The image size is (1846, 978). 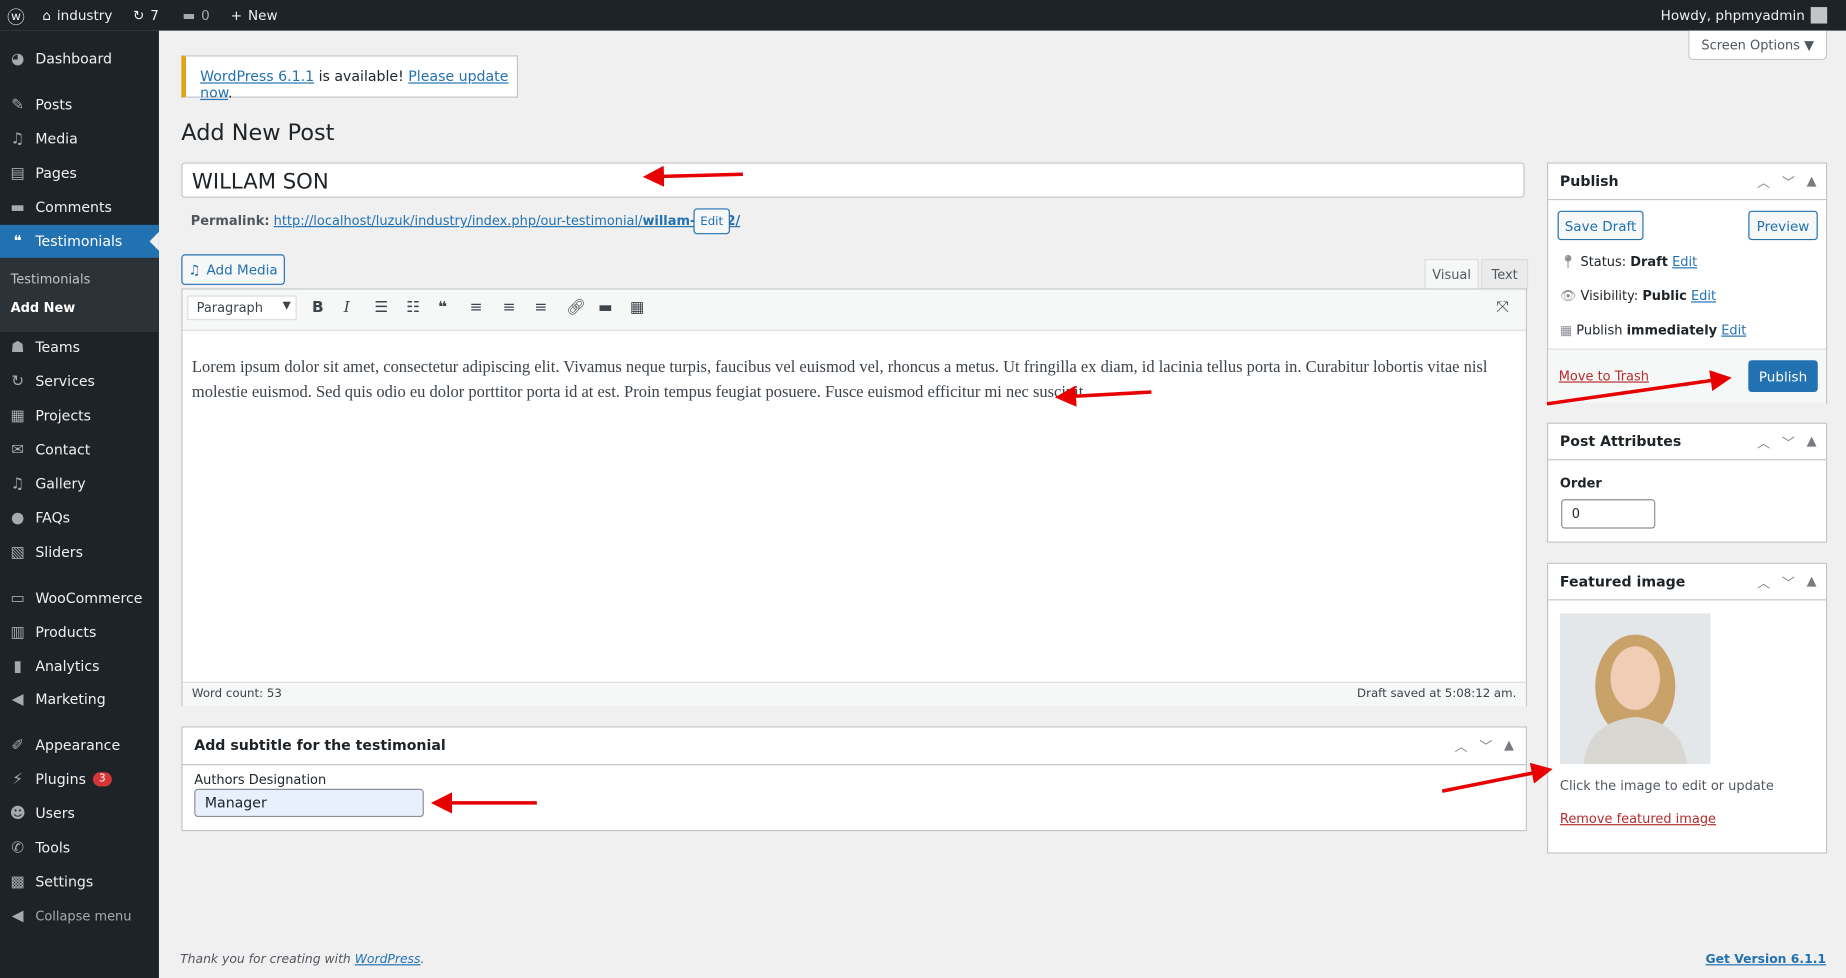 I want to click on sidebar-item-comments: ▬ Comments, so click(x=79, y=207).